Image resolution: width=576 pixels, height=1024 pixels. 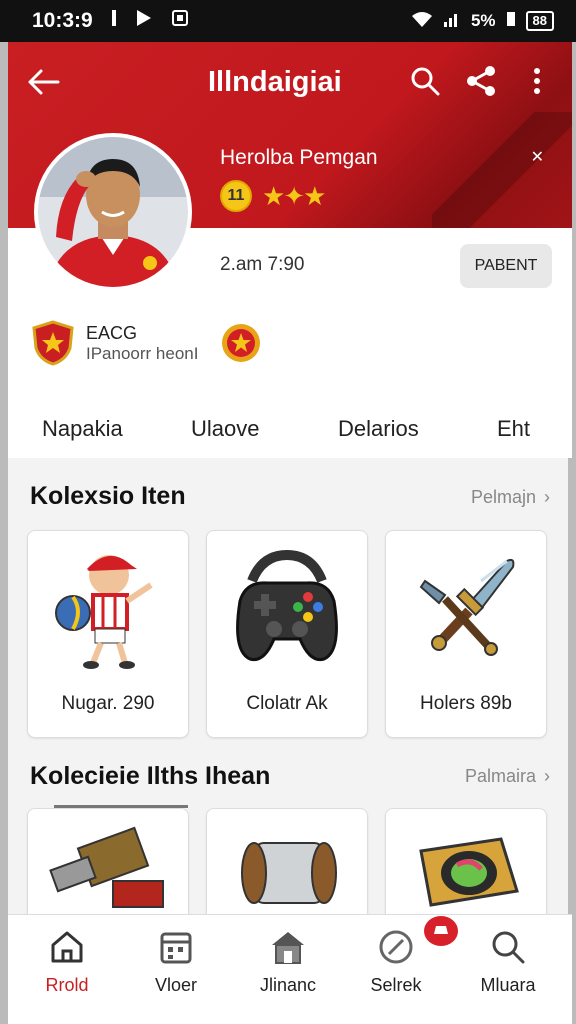 I want to click on rank-badge: 11, so click(x=236, y=196).